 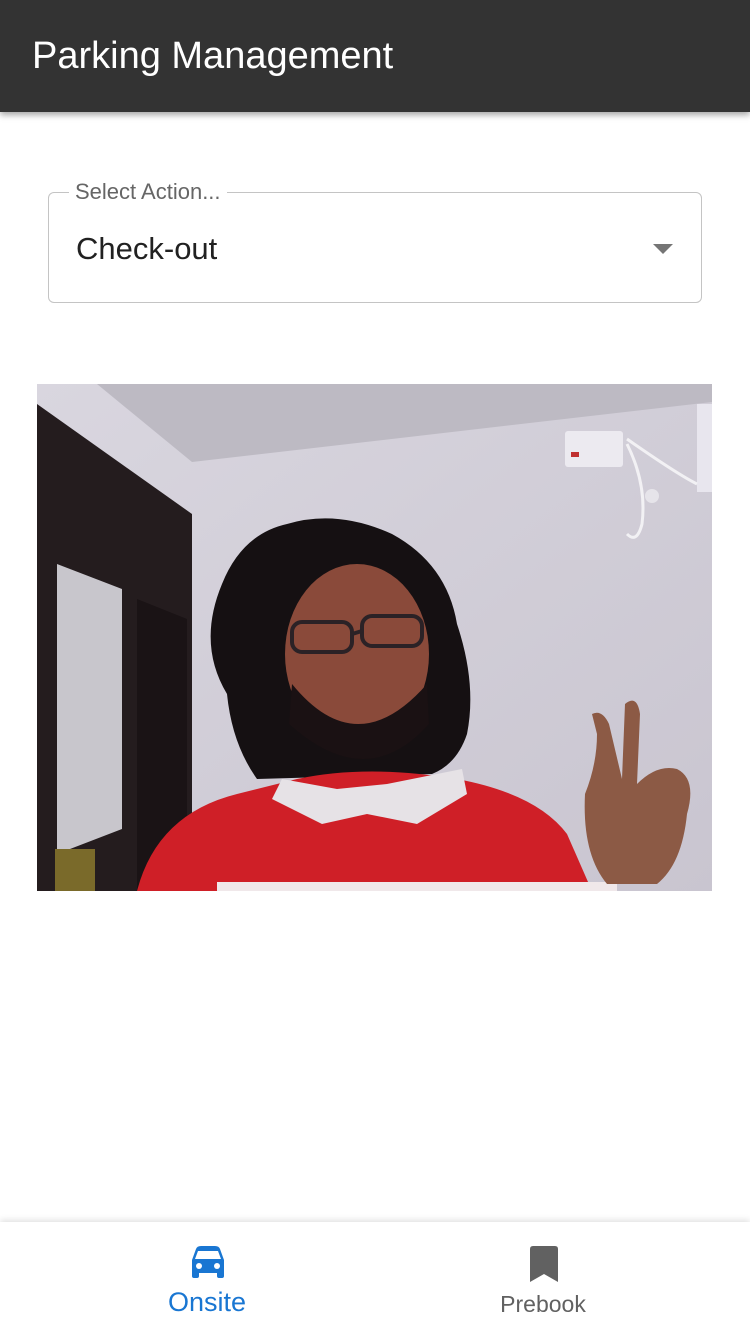 I want to click on app-bar: Parking Management, so click(x=375, y=56).